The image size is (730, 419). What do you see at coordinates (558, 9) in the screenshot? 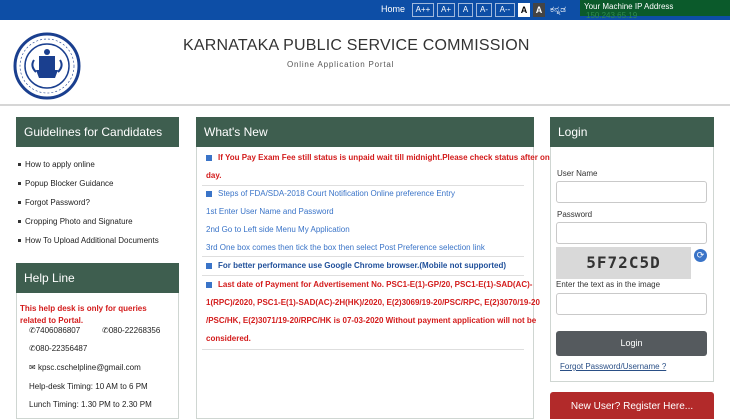
I see `kannada-language-link: ಕನ್ನಡ` at bounding box center [558, 9].